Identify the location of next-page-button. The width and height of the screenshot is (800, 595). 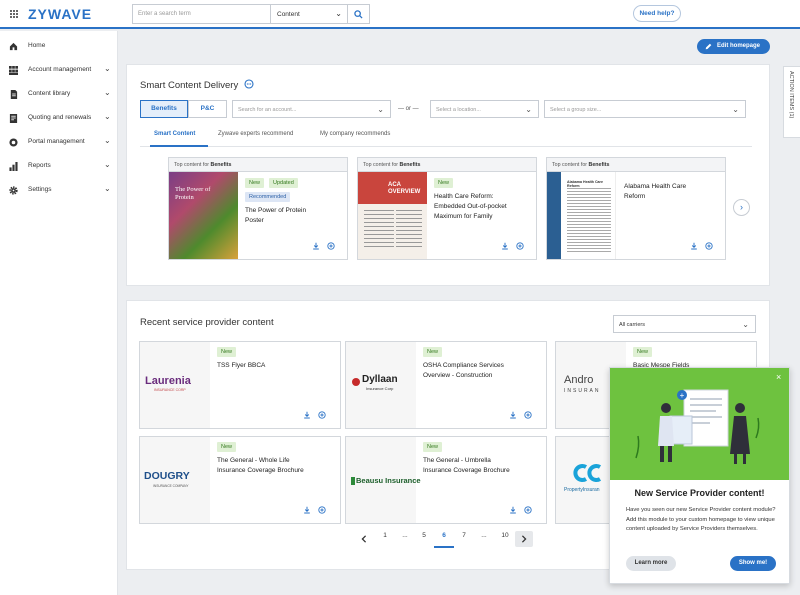
(524, 539).